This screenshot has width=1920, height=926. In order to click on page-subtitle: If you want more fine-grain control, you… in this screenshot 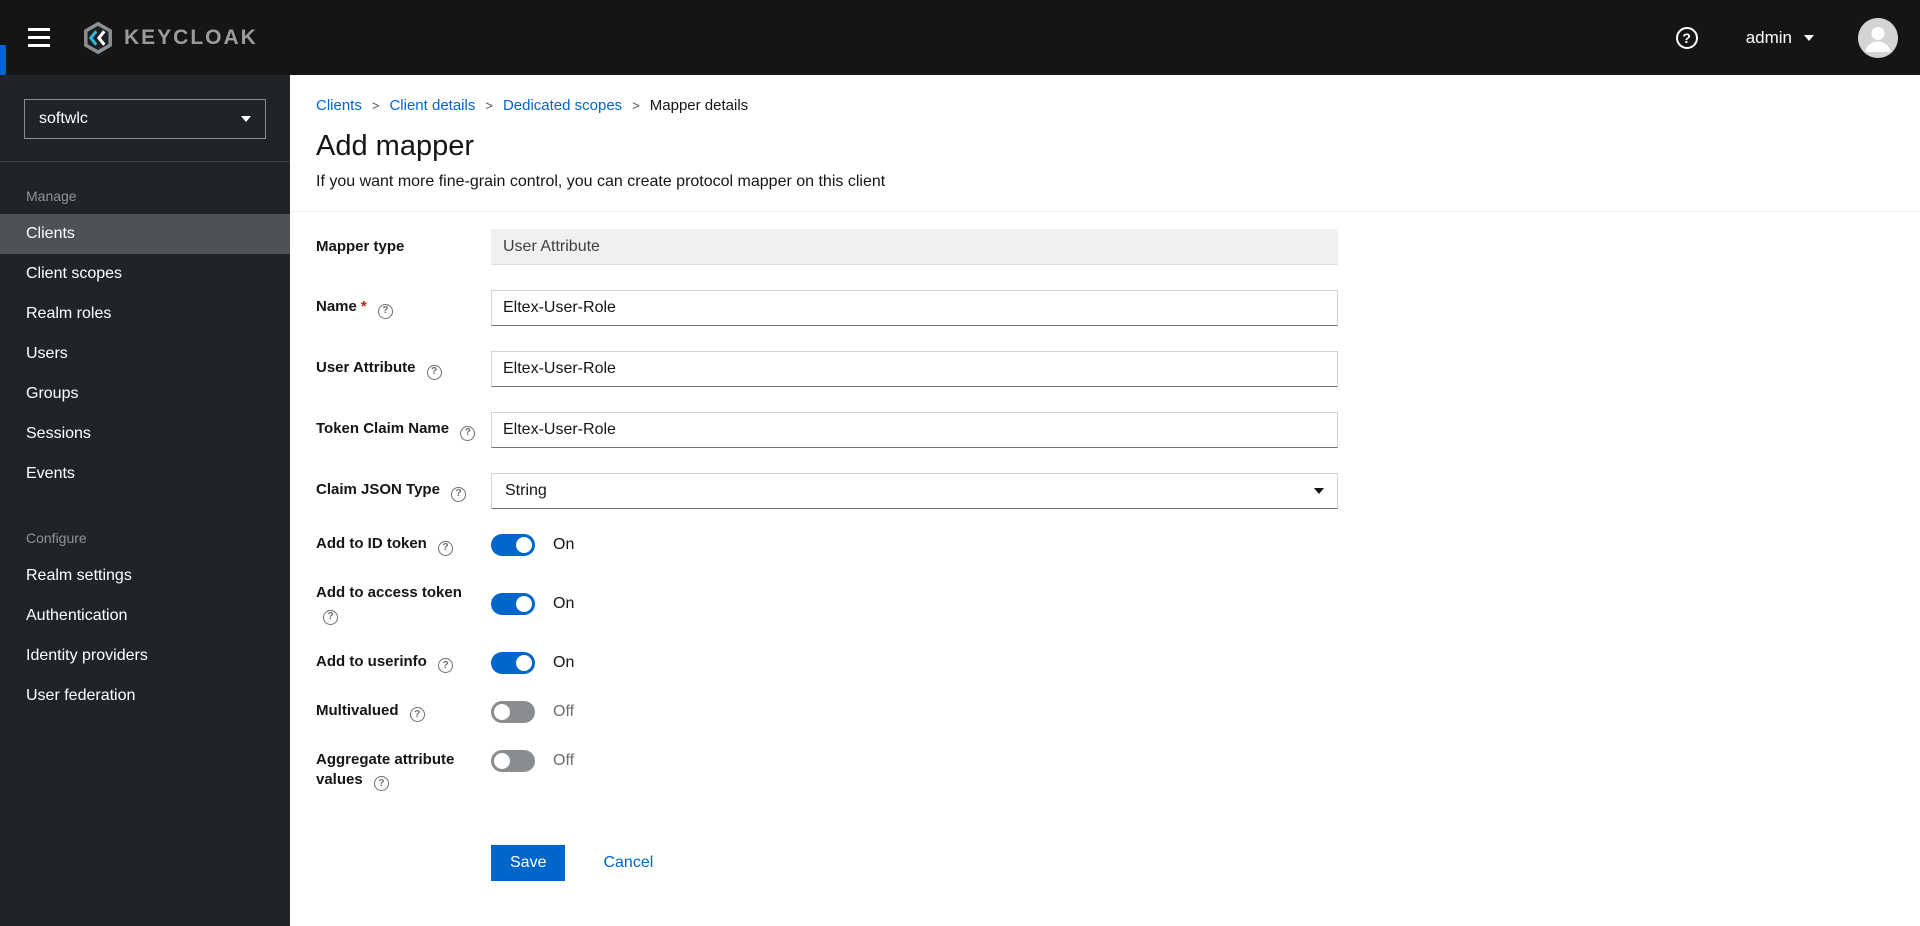, I will do `click(601, 181)`.